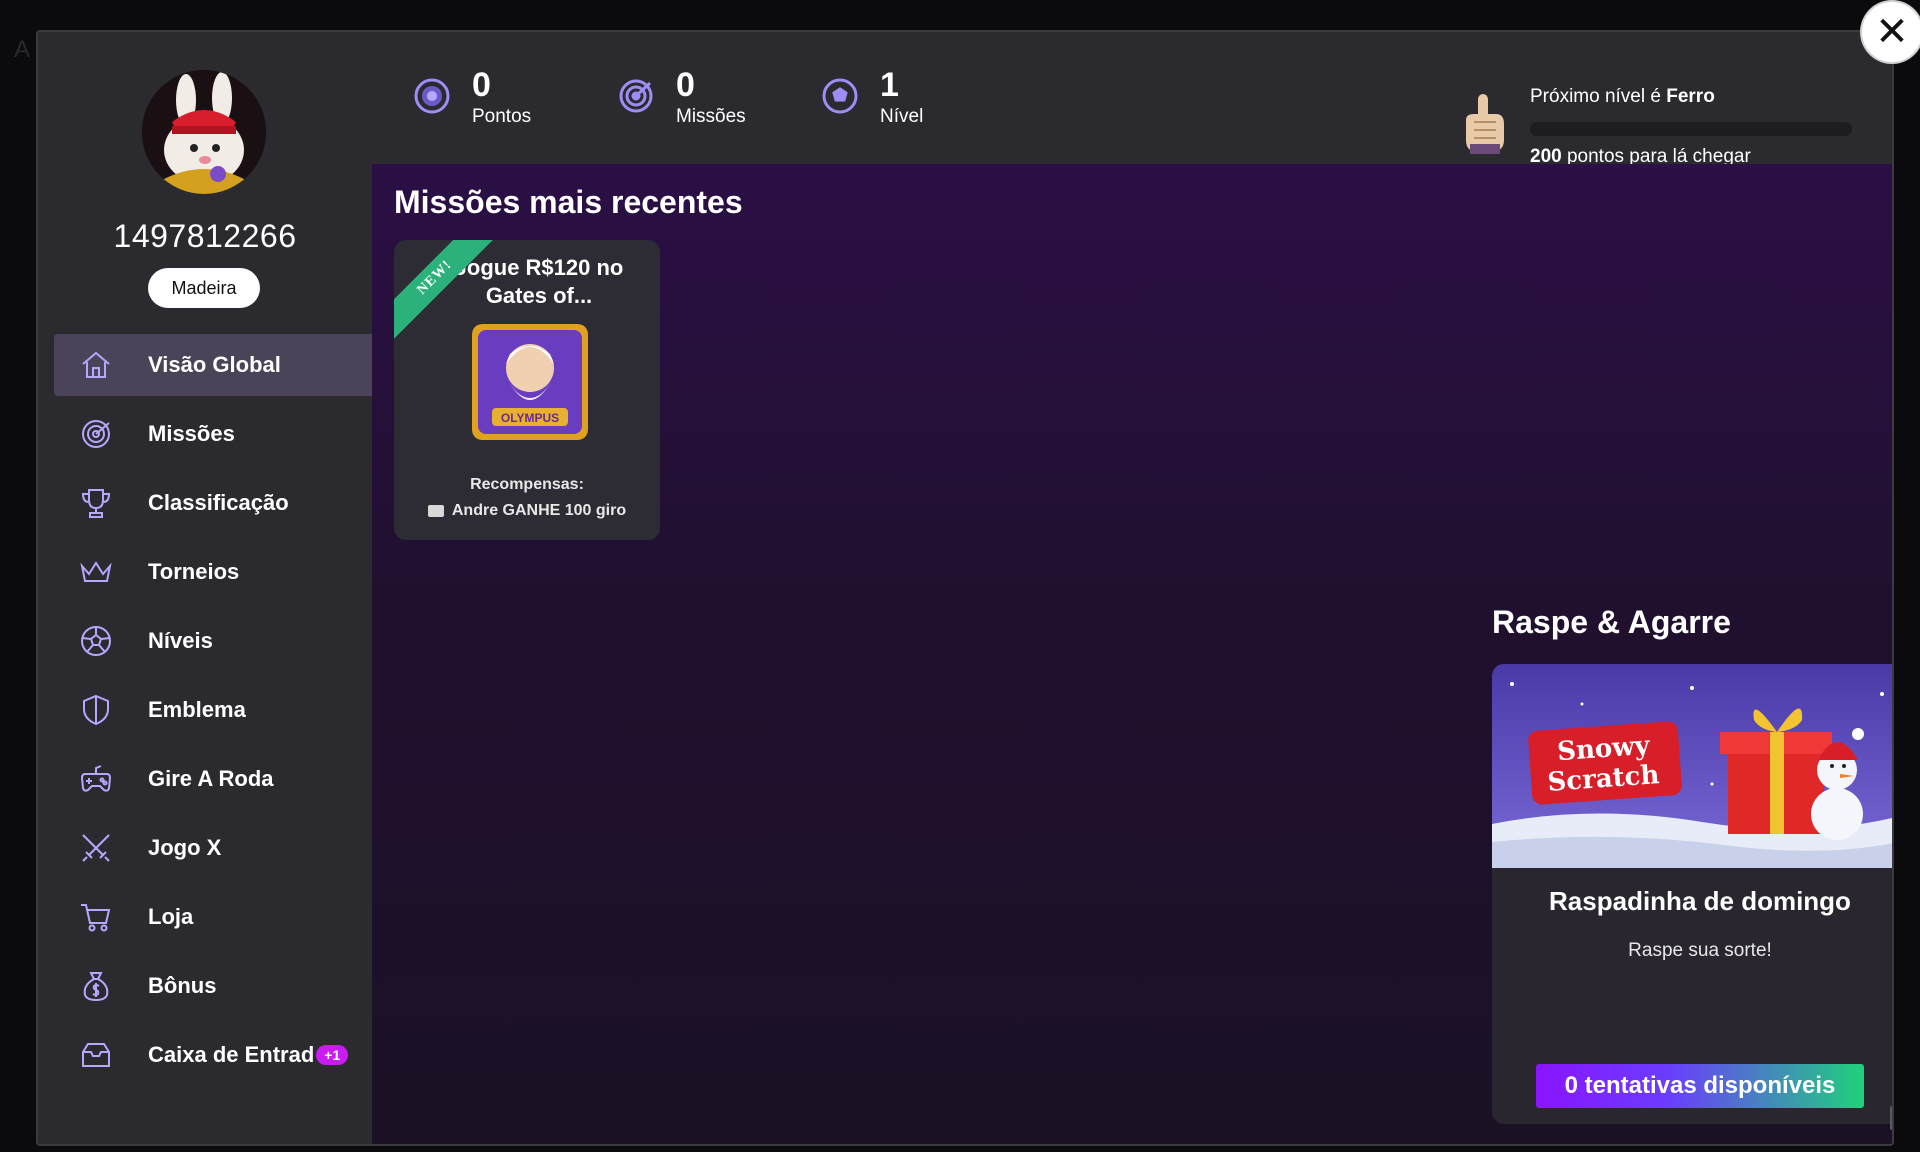 Image resolution: width=1920 pixels, height=1152 pixels. I want to click on sidebar-item-label: Caixa de Entrad, so click(231, 1054).